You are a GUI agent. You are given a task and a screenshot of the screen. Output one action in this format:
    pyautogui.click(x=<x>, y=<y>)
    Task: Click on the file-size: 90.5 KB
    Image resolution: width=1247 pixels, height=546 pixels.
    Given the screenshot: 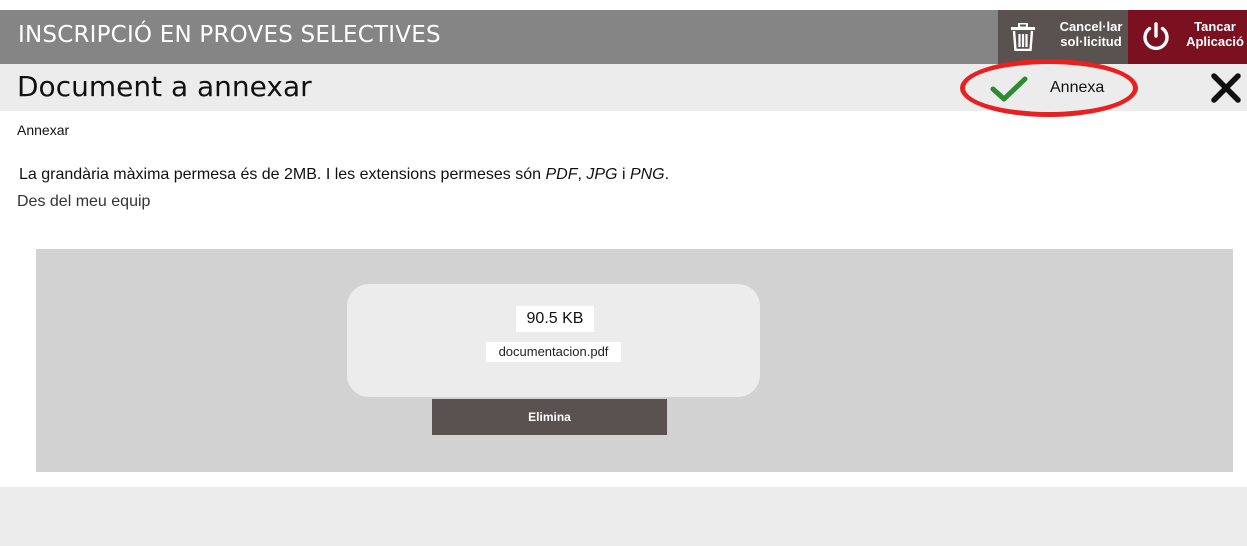 What is the action you would take?
    pyautogui.click(x=555, y=319)
    